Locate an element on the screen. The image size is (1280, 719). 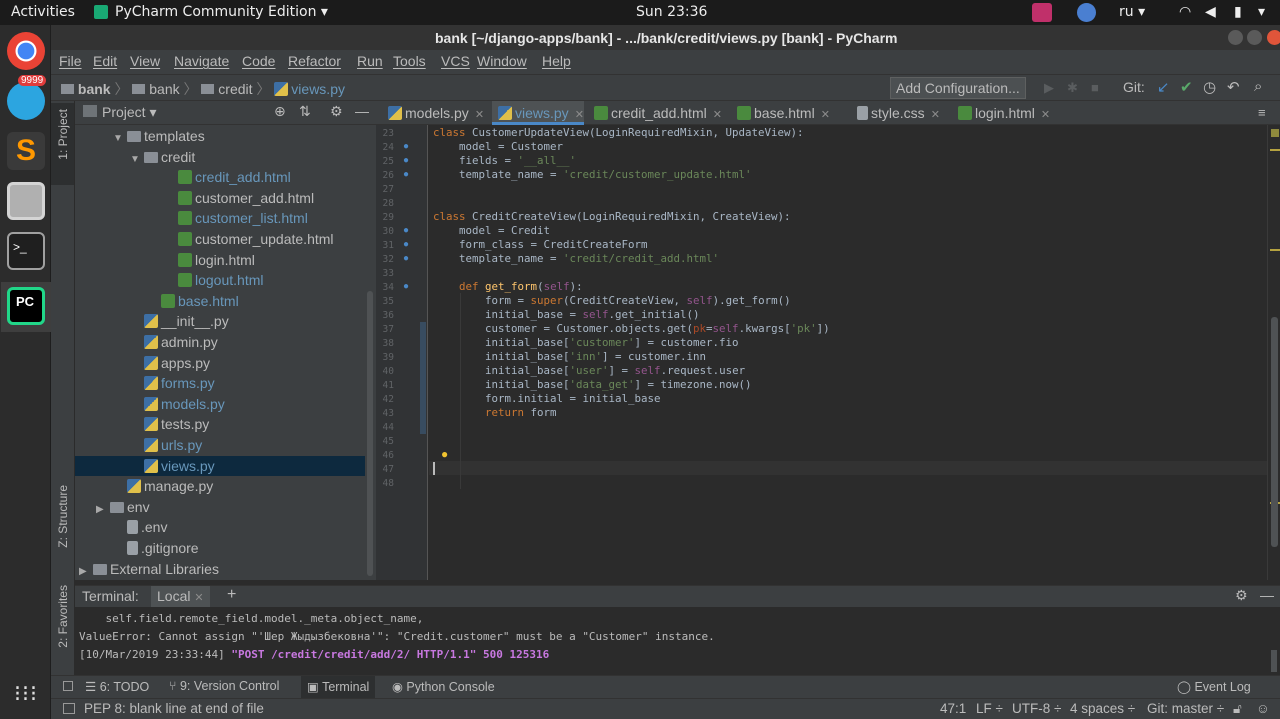
tree-item: credit_add.html is located at coordinates (220, 177).